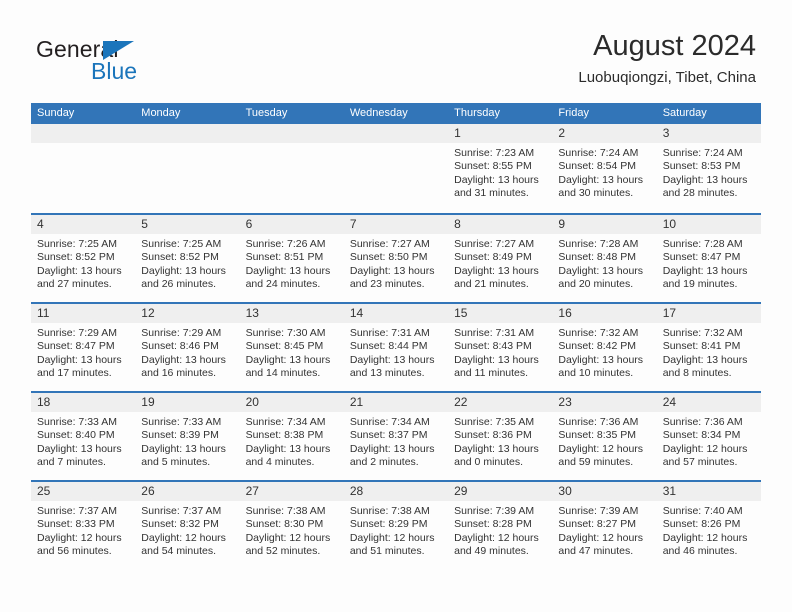  What do you see at coordinates (178, 551) in the screenshot?
I see `day-daylight2-text: and 54 minutes.` at bounding box center [178, 551].